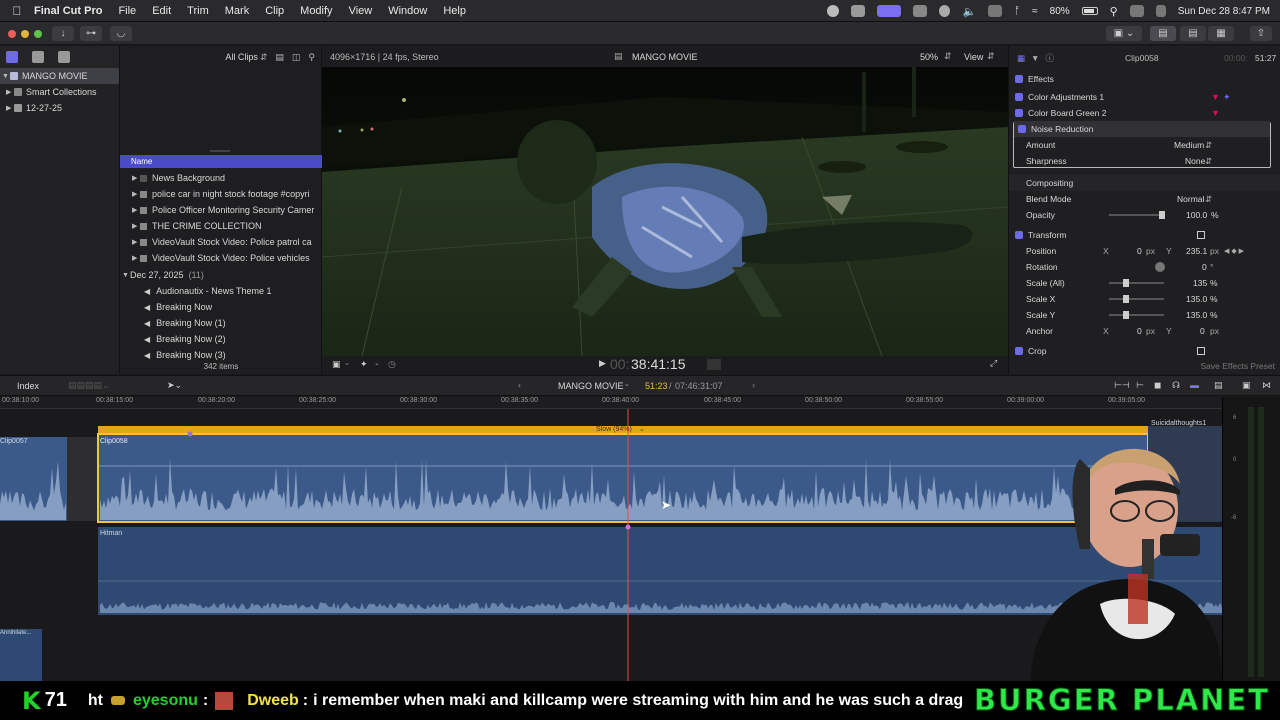 The image size is (1280, 720). What do you see at coordinates (1221, 33) in the screenshot?
I see `show-inspector-button: ▦` at bounding box center [1221, 33].